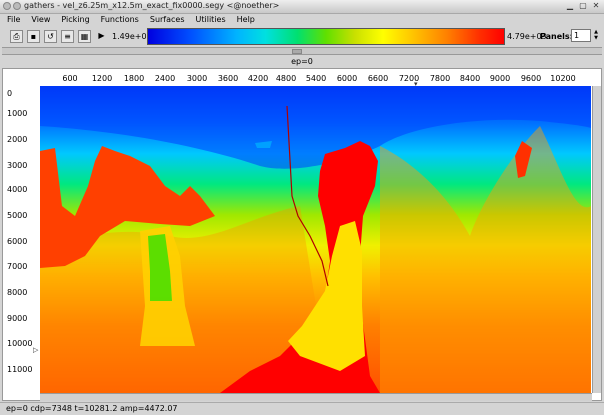 The height and width of the screenshot is (415, 604). I want to click on window-menu-icon, so click(7, 6).